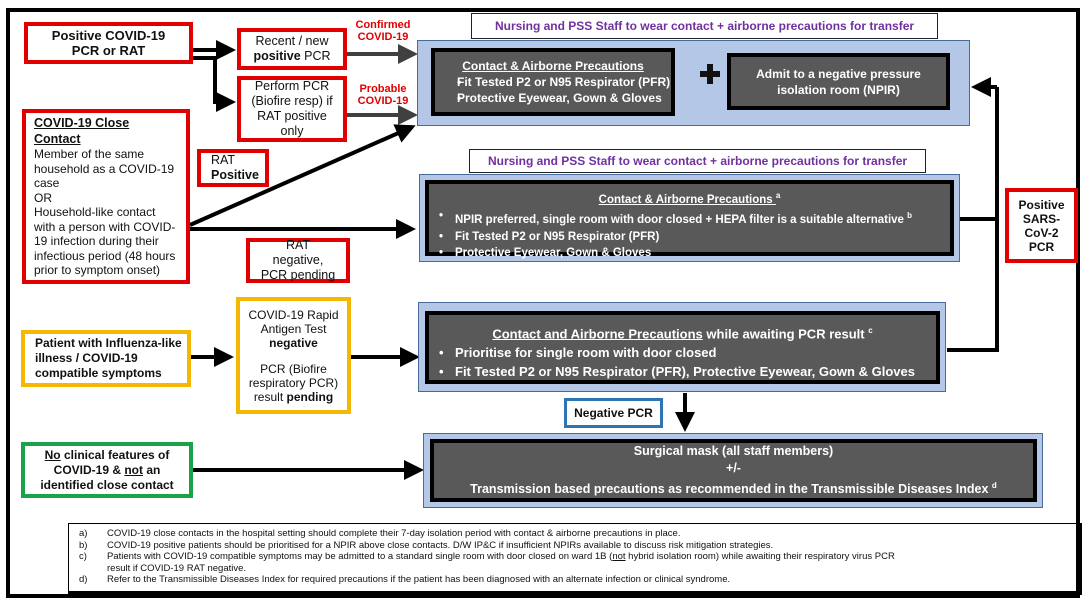 Image resolution: width=1090 pixels, height=606 pixels. I want to click on panel4-line1: Surgical mask (all staff members), so click(733, 450).